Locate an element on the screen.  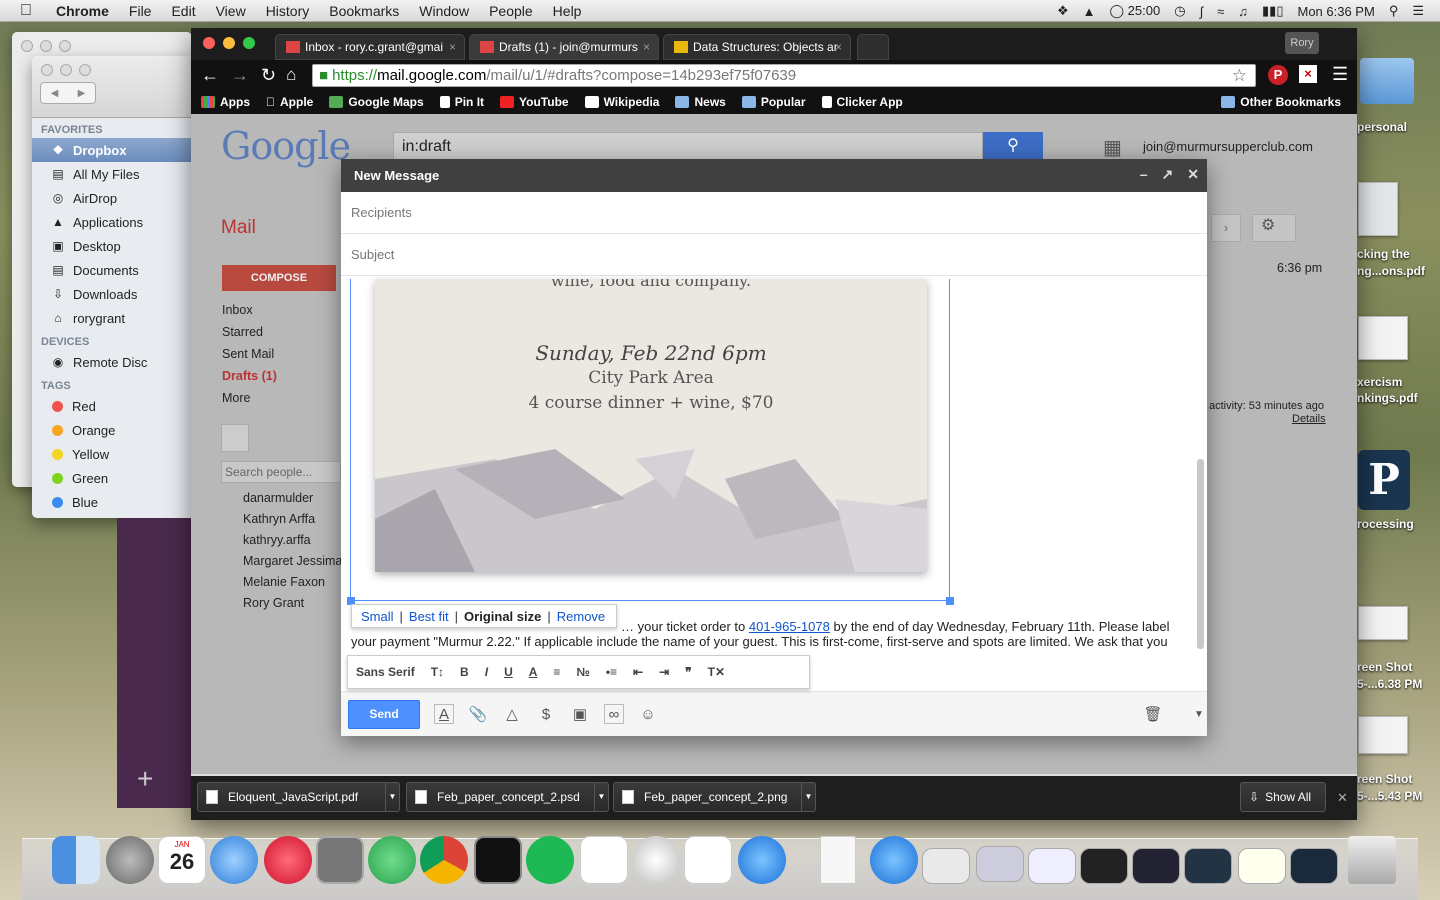
menu-bookmarks: Bookmarks is located at coordinates (364, 11).